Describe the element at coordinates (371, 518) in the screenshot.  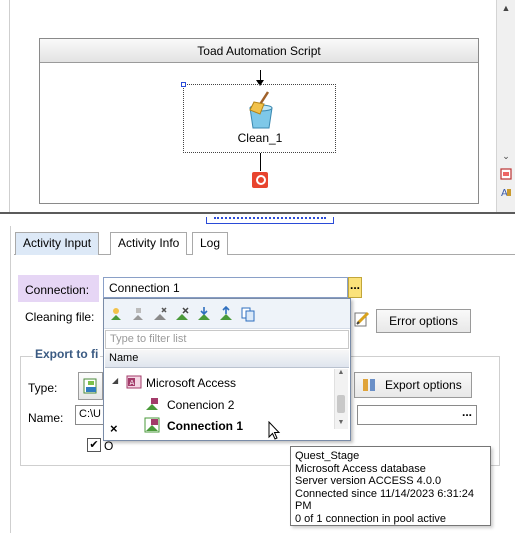
I see `tooltip-line: 0 of 1 connection in pool active` at that location.